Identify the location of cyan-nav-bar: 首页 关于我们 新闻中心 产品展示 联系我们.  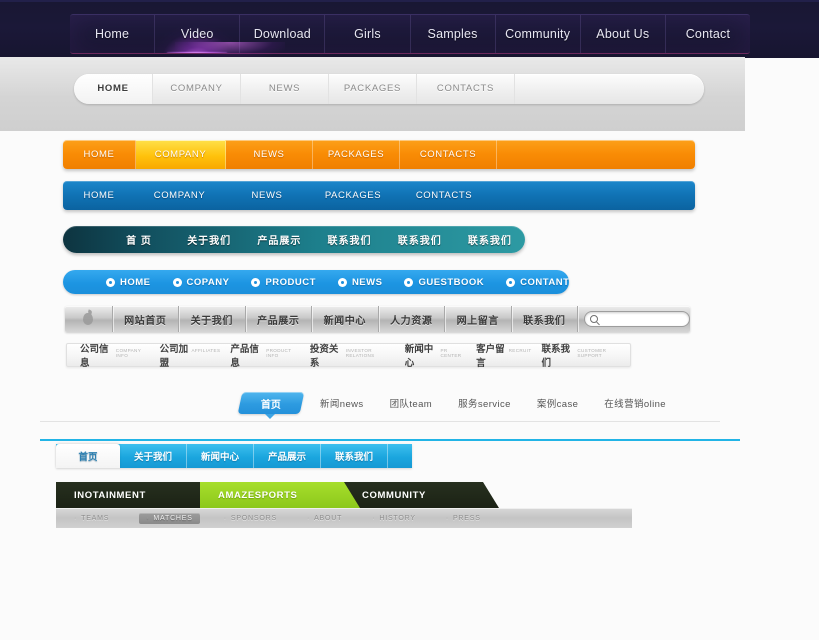
(234, 456).